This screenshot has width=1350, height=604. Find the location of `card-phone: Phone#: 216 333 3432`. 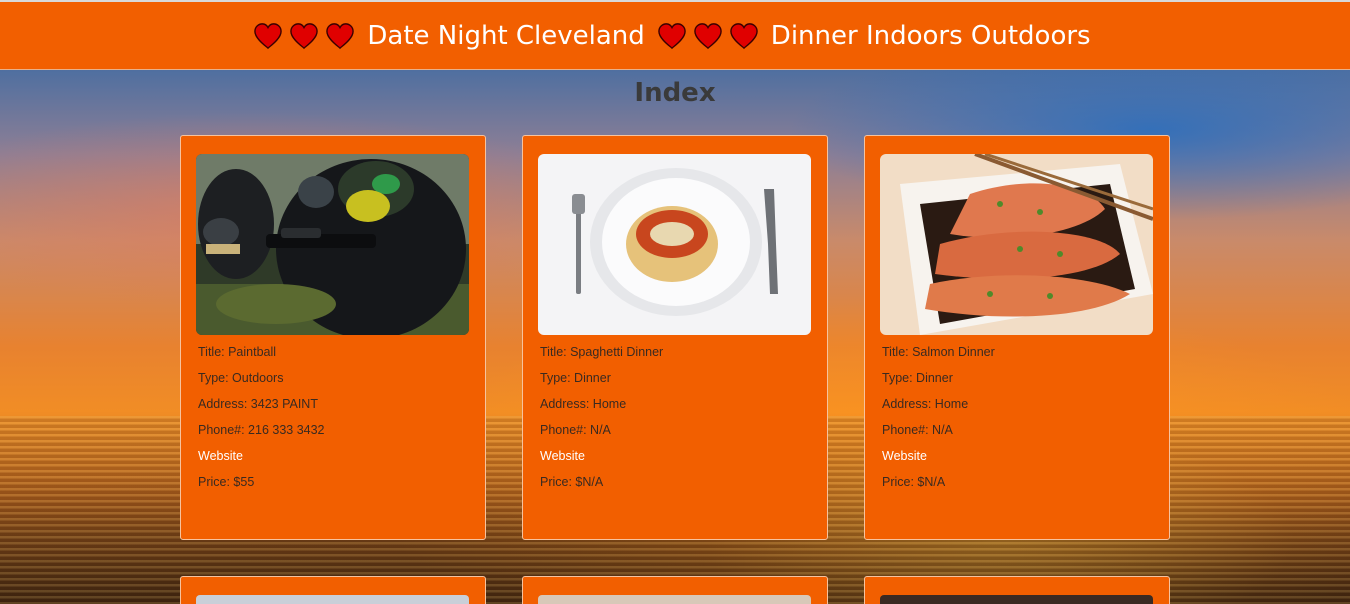

card-phone: Phone#: 216 333 3432 is located at coordinates (261, 430).